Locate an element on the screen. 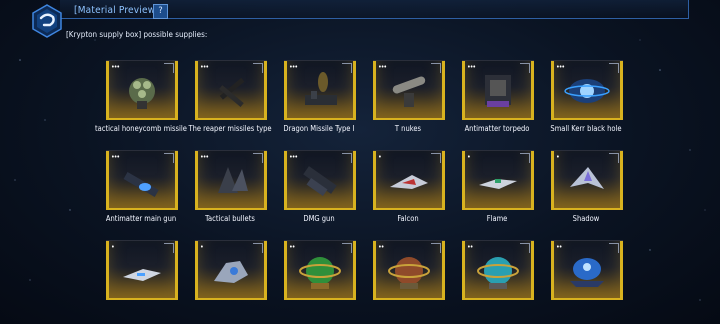 The height and width of the screenshot is (324, 720). supply-item: ••• Antimatter main gun is located at coordinates (142, 186).